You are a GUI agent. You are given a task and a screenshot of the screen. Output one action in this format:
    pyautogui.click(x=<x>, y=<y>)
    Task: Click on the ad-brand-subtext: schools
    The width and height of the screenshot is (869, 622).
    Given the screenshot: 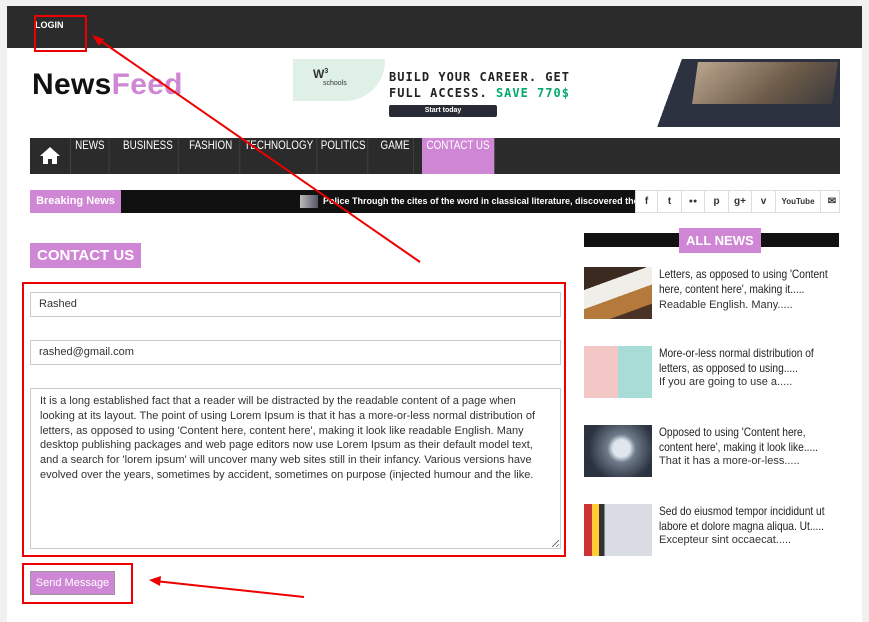 What is the action you would take?
    pyautogui.click(x=335, y=83)
    